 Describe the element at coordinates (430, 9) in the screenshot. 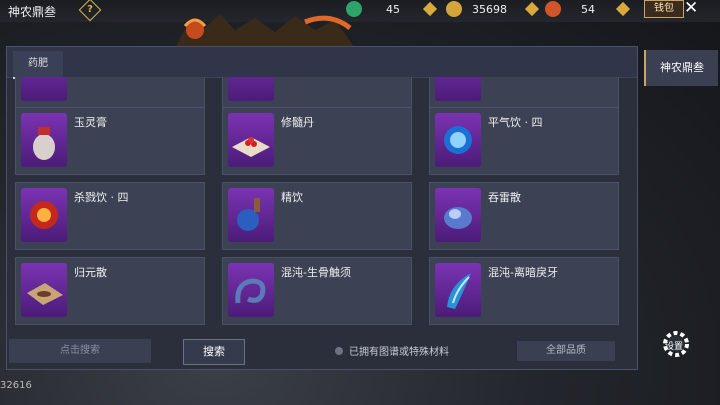

I see `add-jade-icon` at that location.